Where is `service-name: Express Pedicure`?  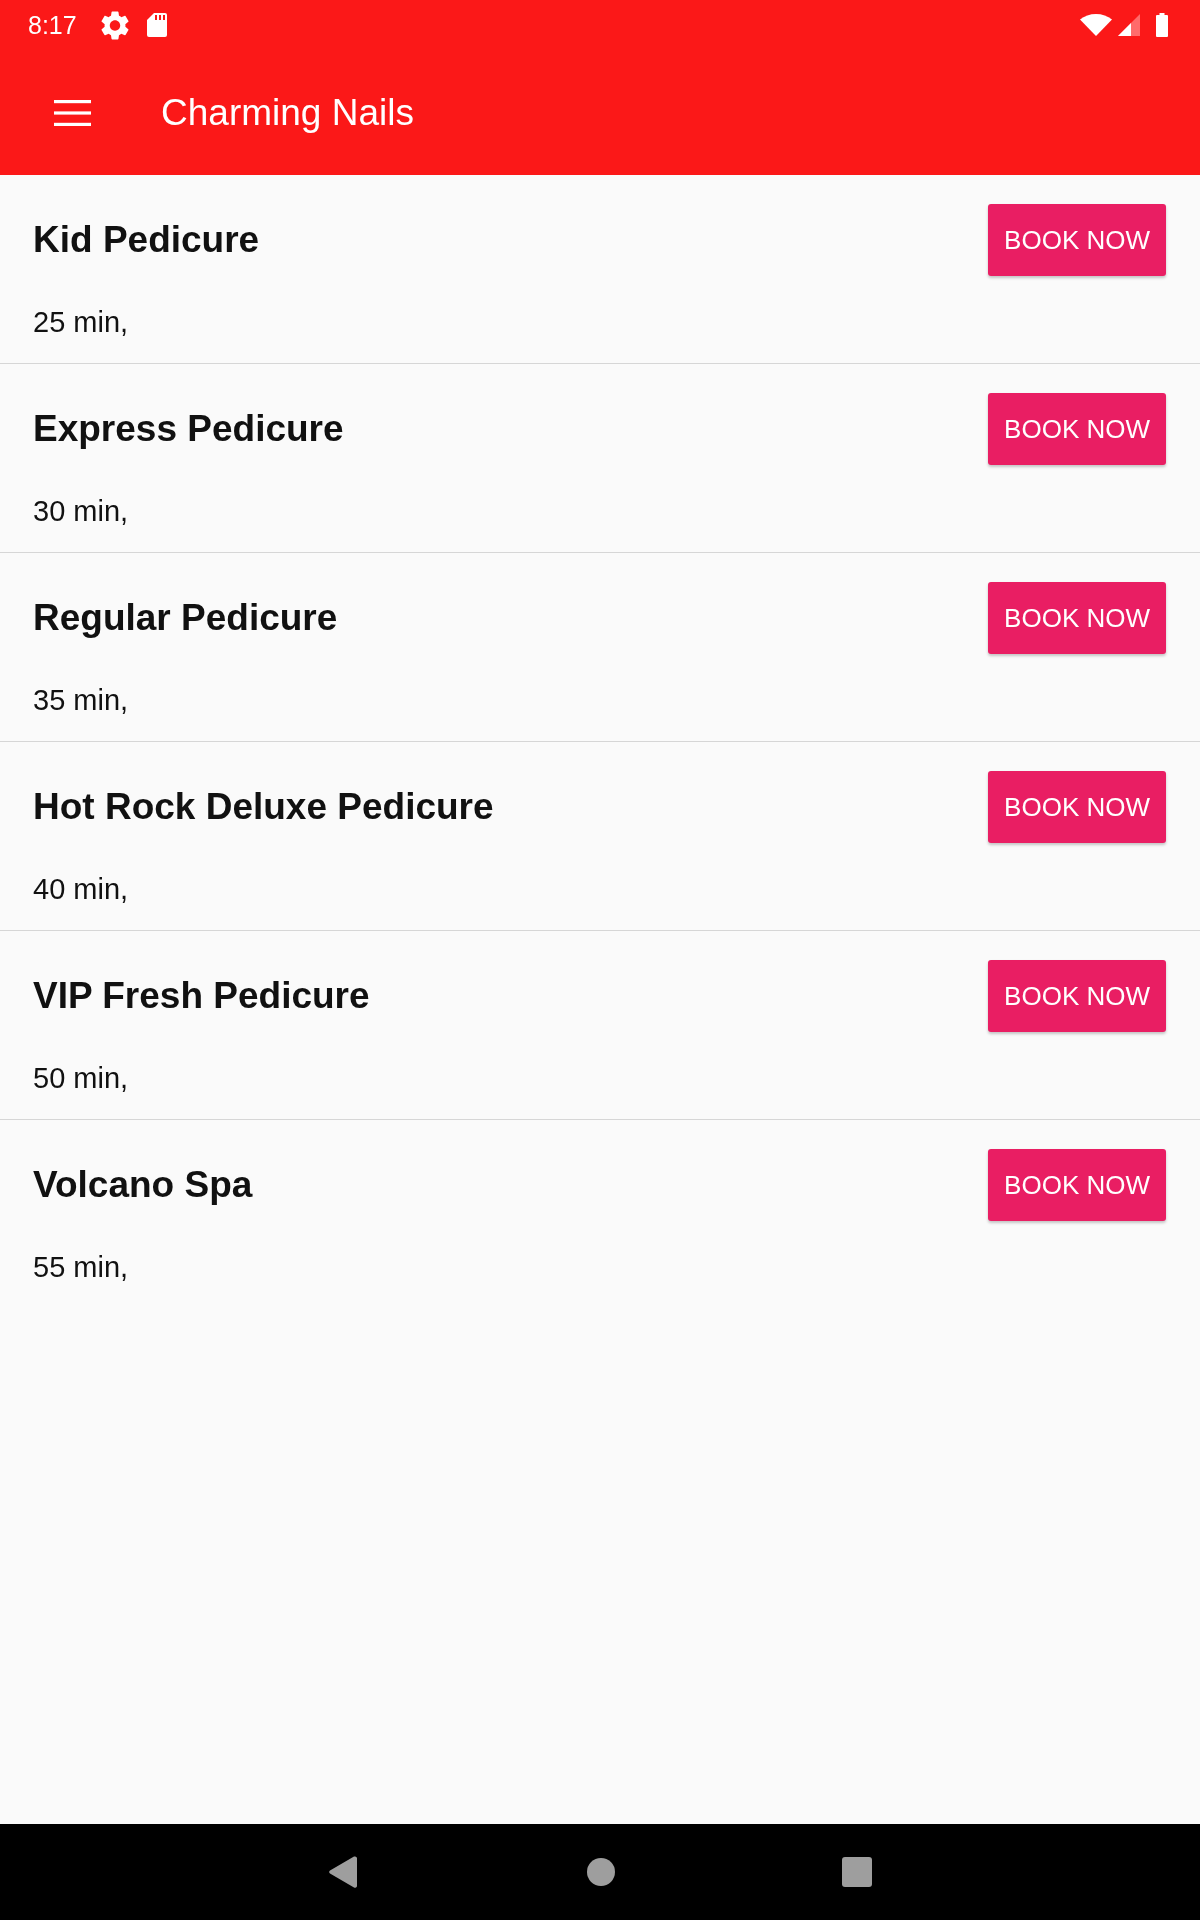 service-name: Express Pedicure is located at coordinates (188, 429).